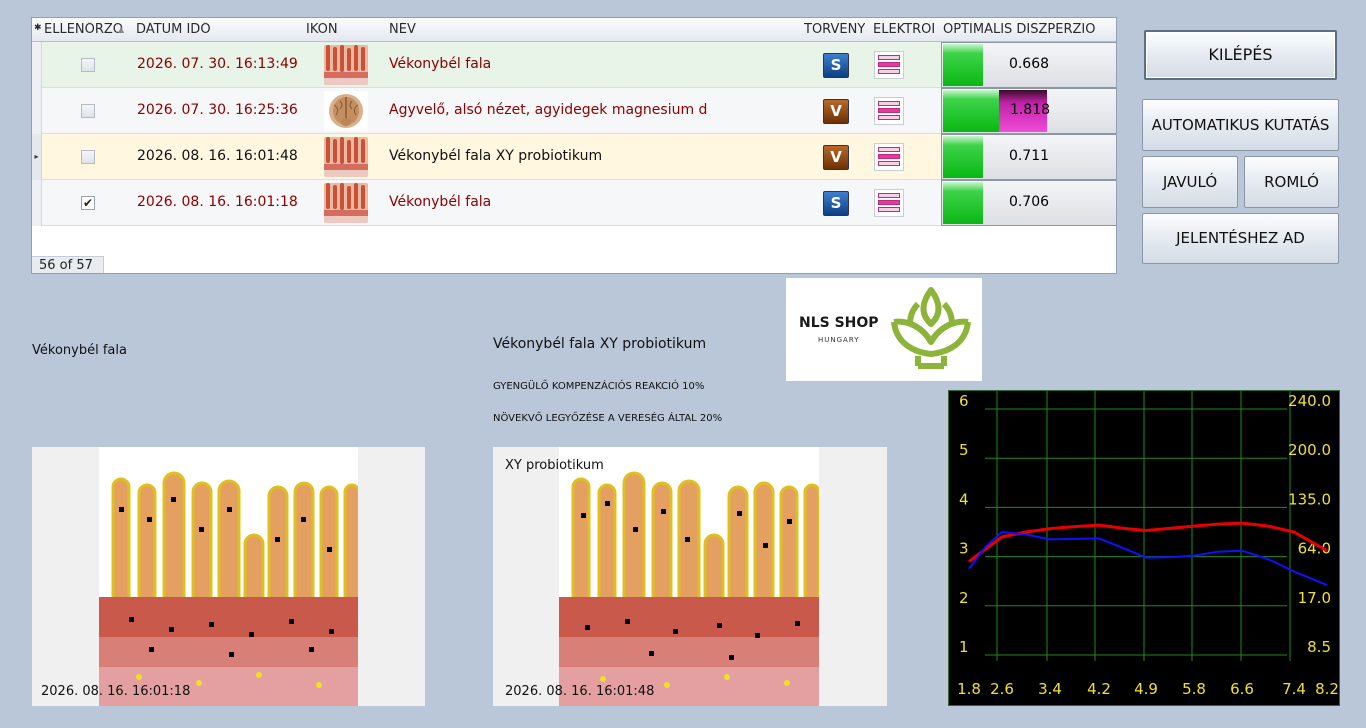  I want to click on select-all-icon: ✱, so click(38, 28).